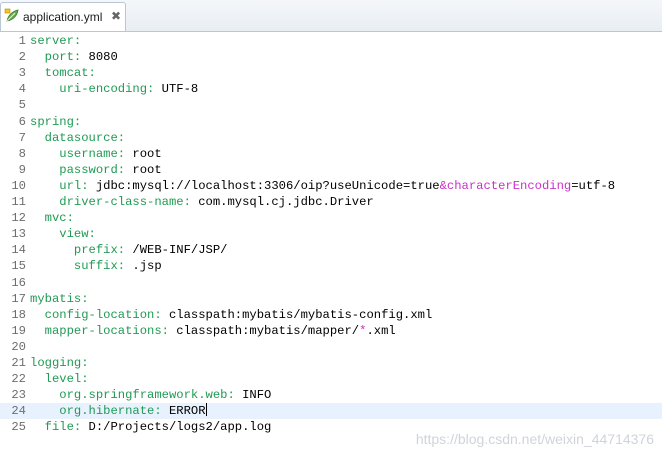 The width and height of the screenshot is (662, 461). Describe the element at coordinates (59, 57) in the screenshot. I see `yaml-key: port:` at that location.